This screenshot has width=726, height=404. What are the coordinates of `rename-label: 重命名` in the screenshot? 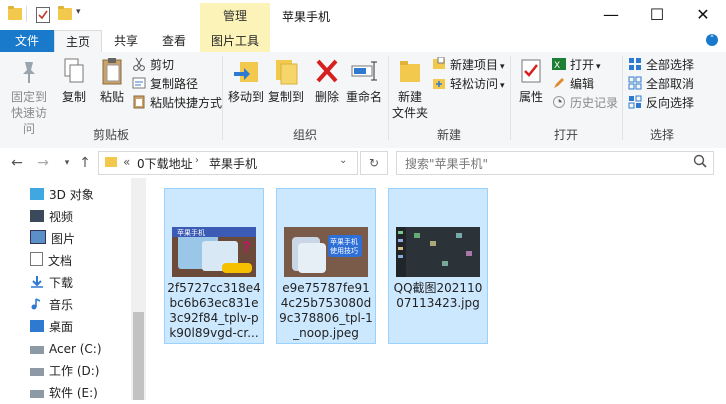 It's located at (363, 97).